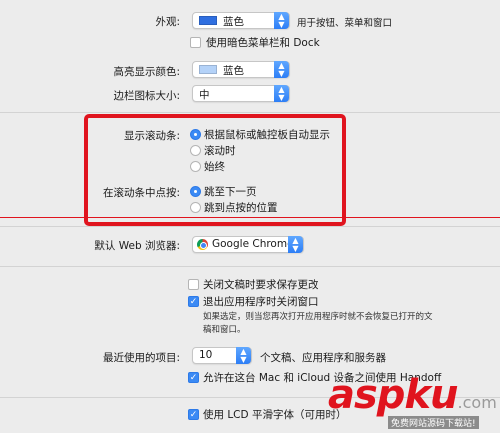 This screenshot has width=500, height=433. Describe the element at coordinates (195, 42) in the screenshot. I see `dark-menu-checkbox` at that location.